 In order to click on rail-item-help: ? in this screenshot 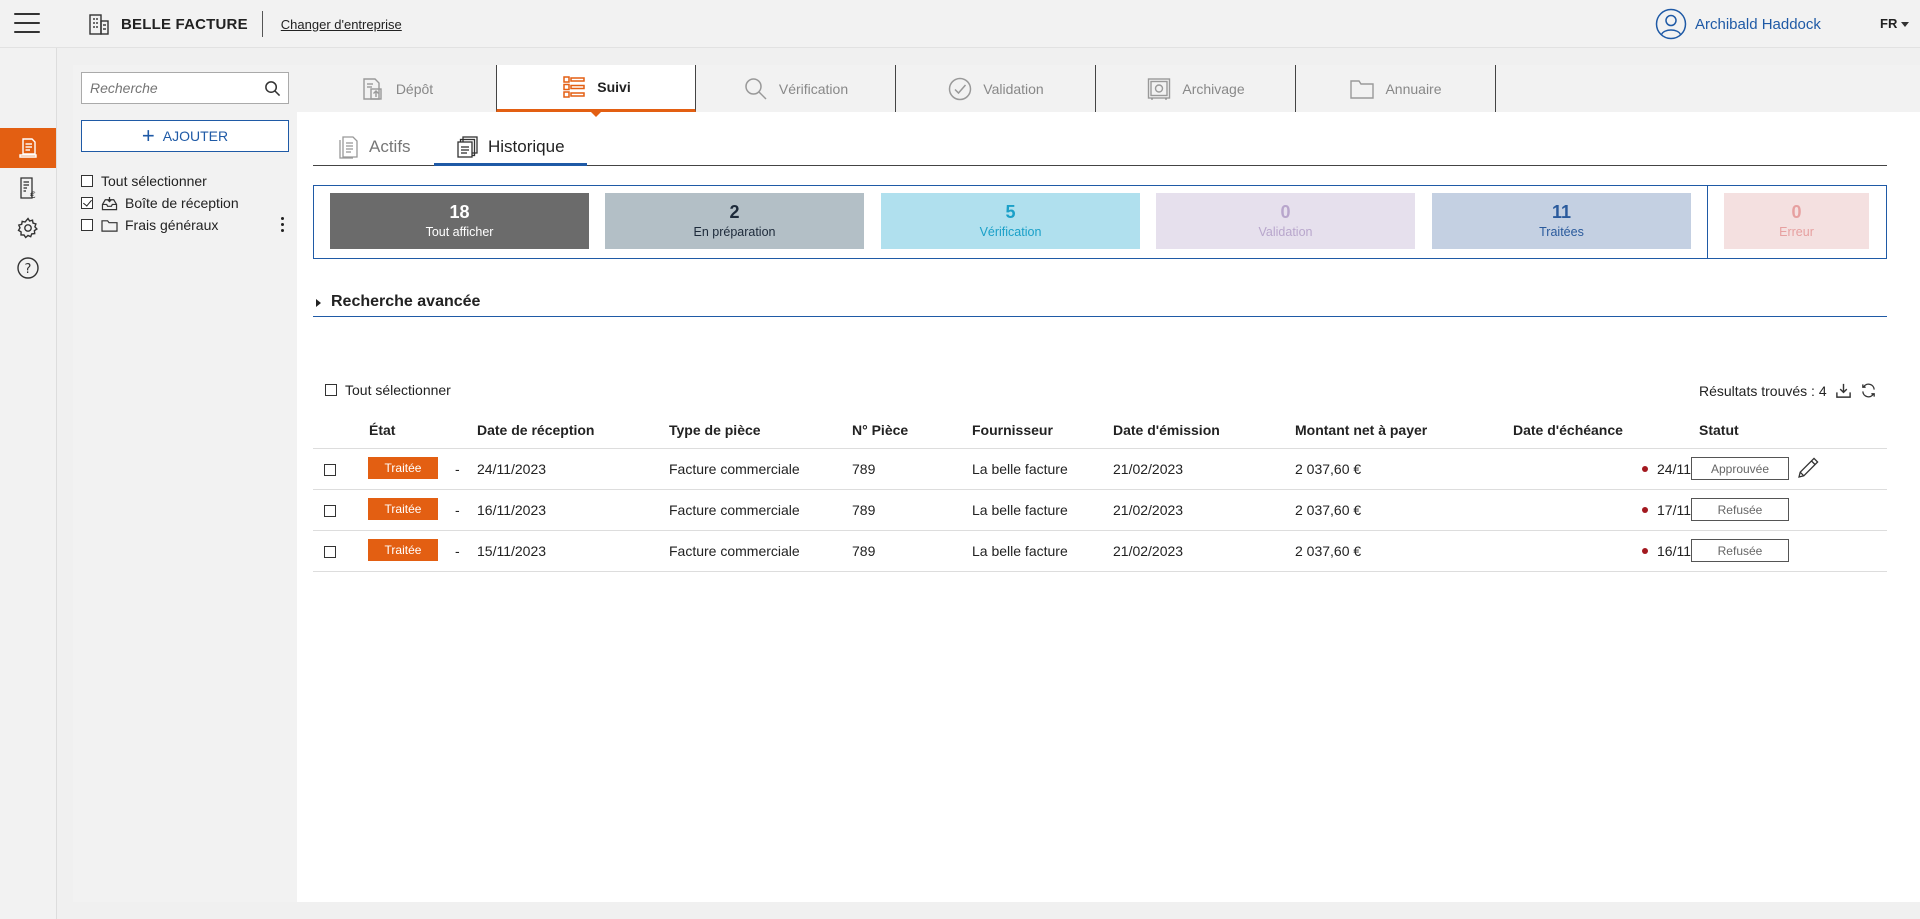, I will do `click(28, 268)`.